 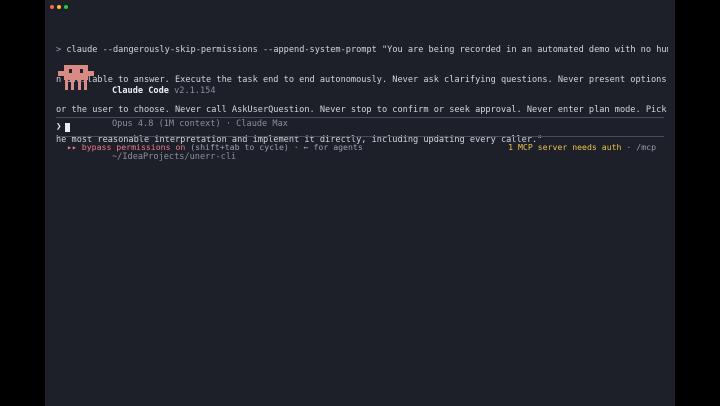 What do you see at coordinates (360, 136) in the screenshot?
I see `input-bottom-divider` at bounding box center [360, 136].